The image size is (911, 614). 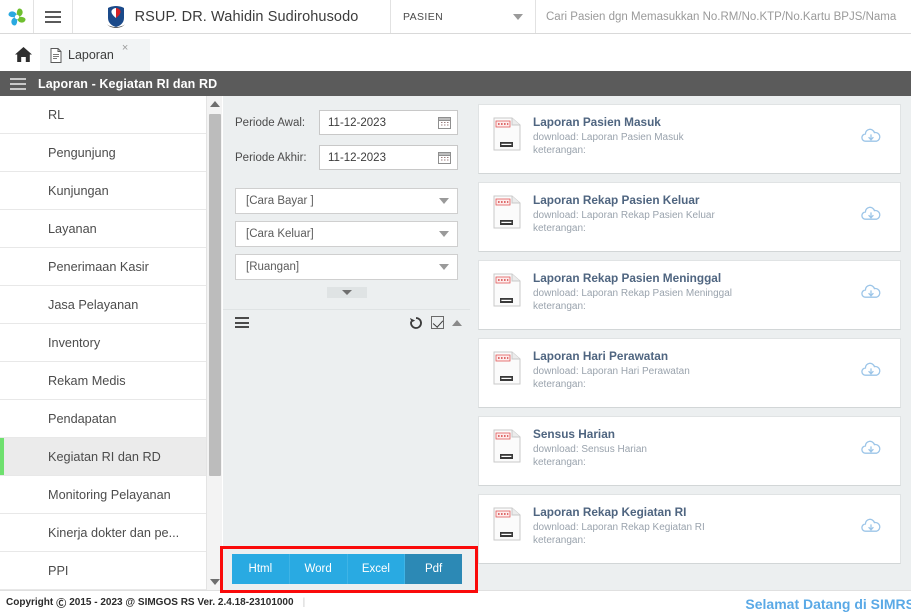 What do you see at coordinates (624, 215) in the screenshot?
I see `report-download-label: download: Laporan Rekap Pasien Keluar` at bounding box center [624, 215].